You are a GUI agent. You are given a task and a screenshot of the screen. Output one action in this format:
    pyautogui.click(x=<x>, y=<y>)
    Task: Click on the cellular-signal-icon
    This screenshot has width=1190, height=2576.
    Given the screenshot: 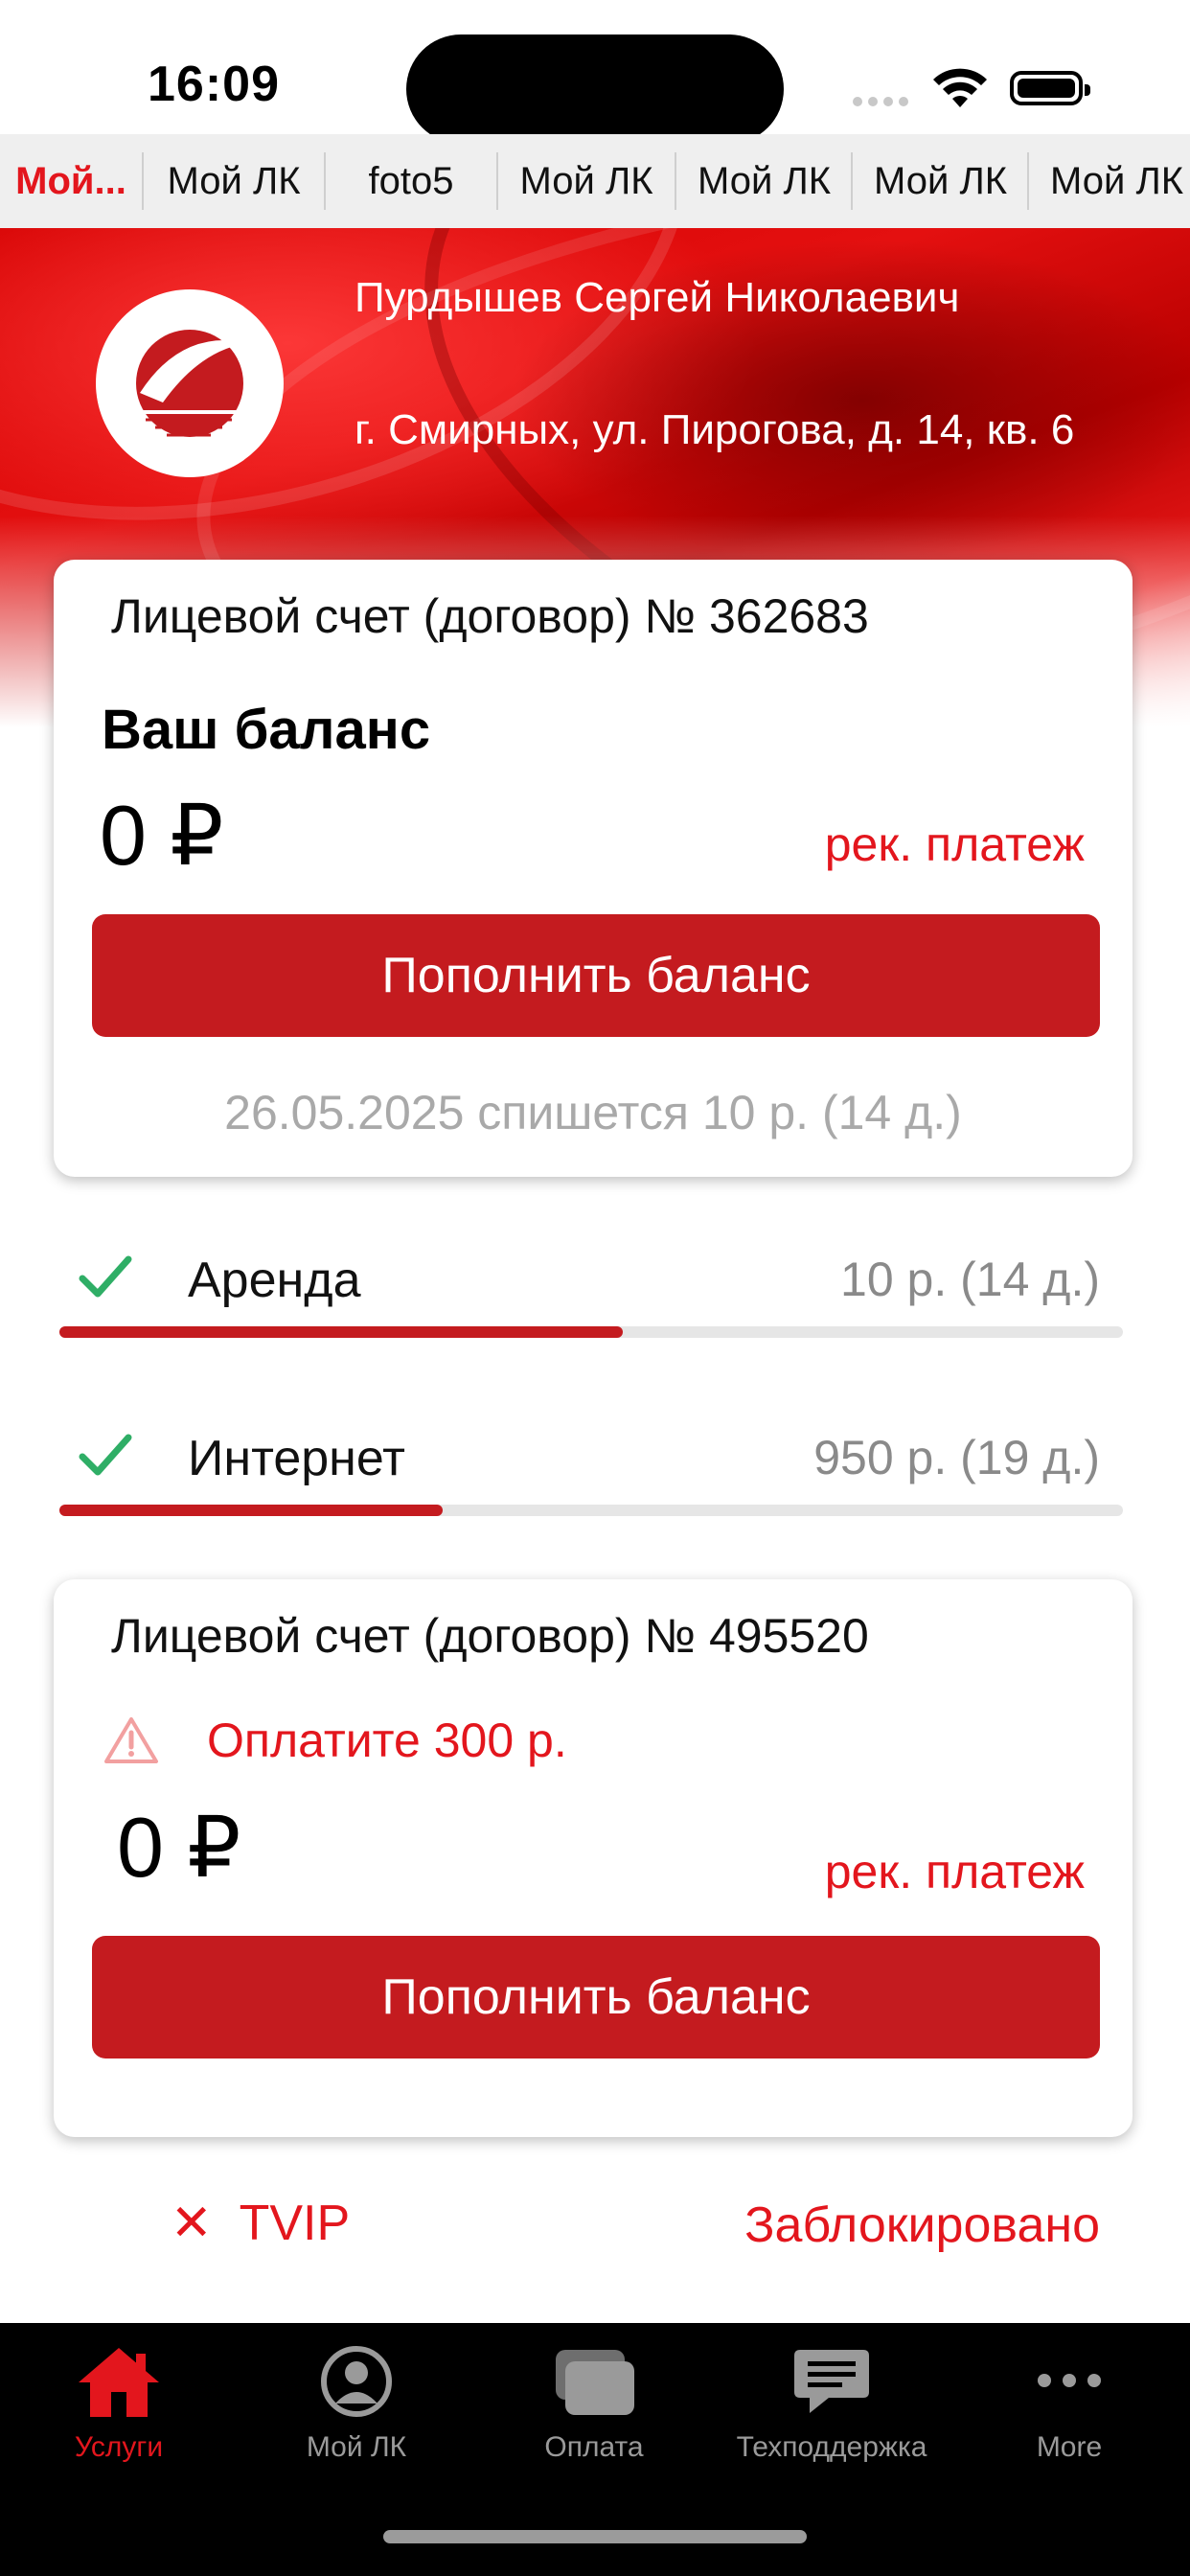 What is the action you would take?
    pyautogui.click(x=884, y=100)
    